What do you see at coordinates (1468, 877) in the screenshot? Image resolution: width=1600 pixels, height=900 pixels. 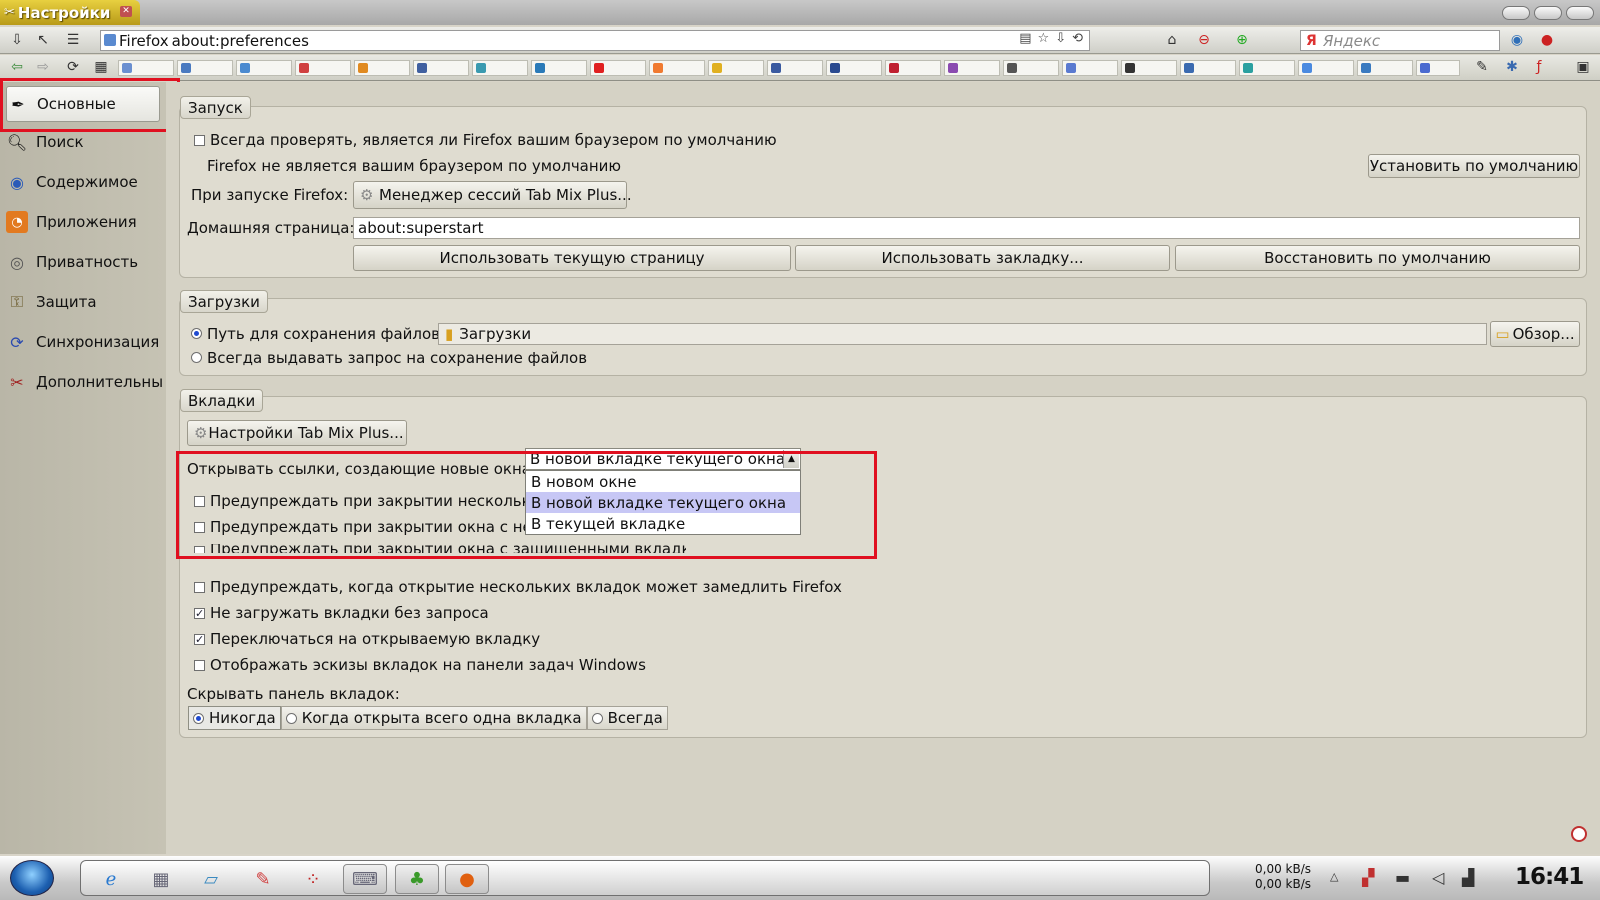 I see `signal-icon: ▟` at bounding box center [1468, 877].